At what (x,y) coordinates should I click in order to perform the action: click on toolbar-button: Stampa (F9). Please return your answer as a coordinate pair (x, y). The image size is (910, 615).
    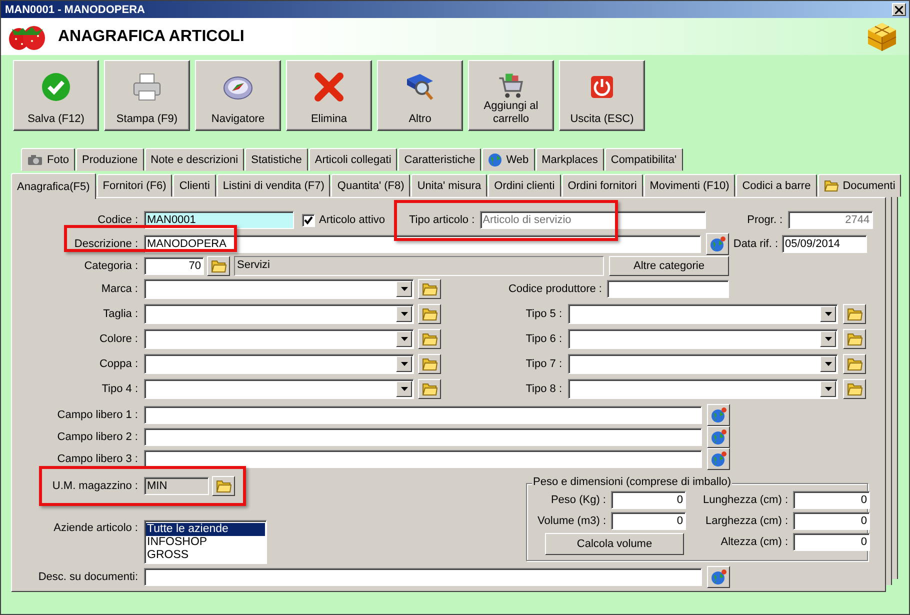
    Looking at the image, I should click on (147, 95).